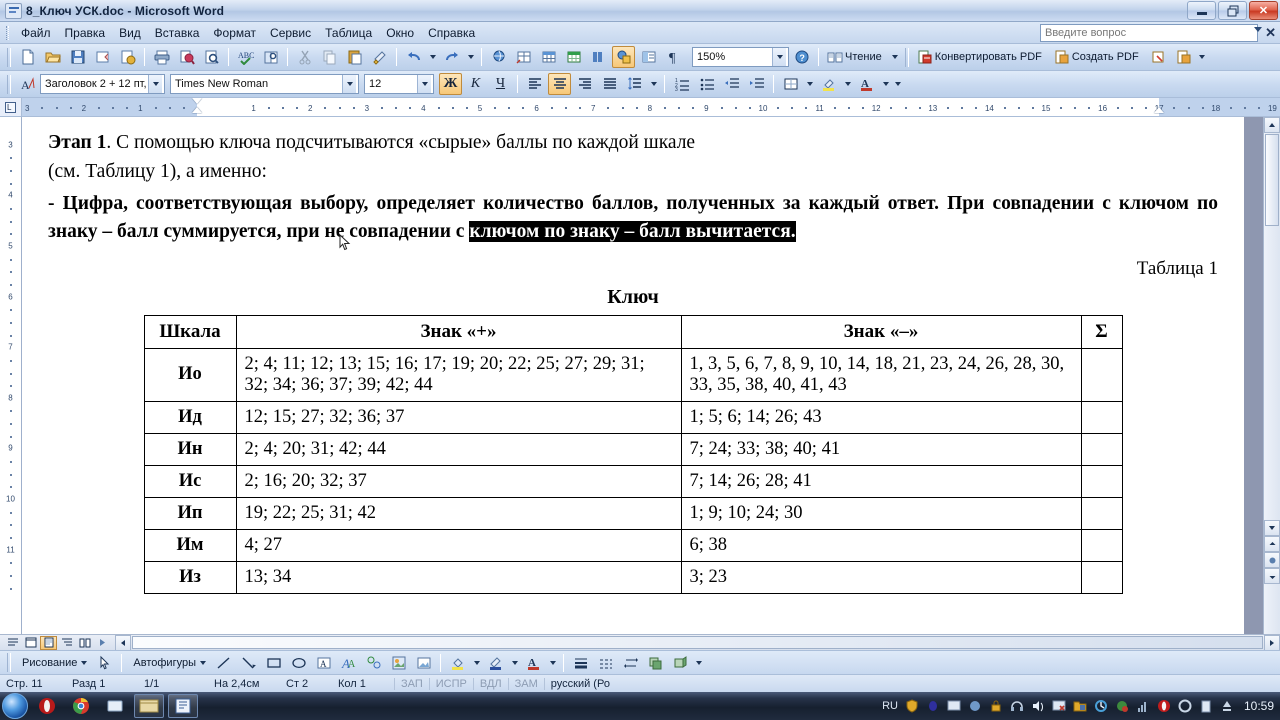 Image resolution: width=1280 pixels, height=720 pixels. I want to click on permission-icon, so click(127, 57).